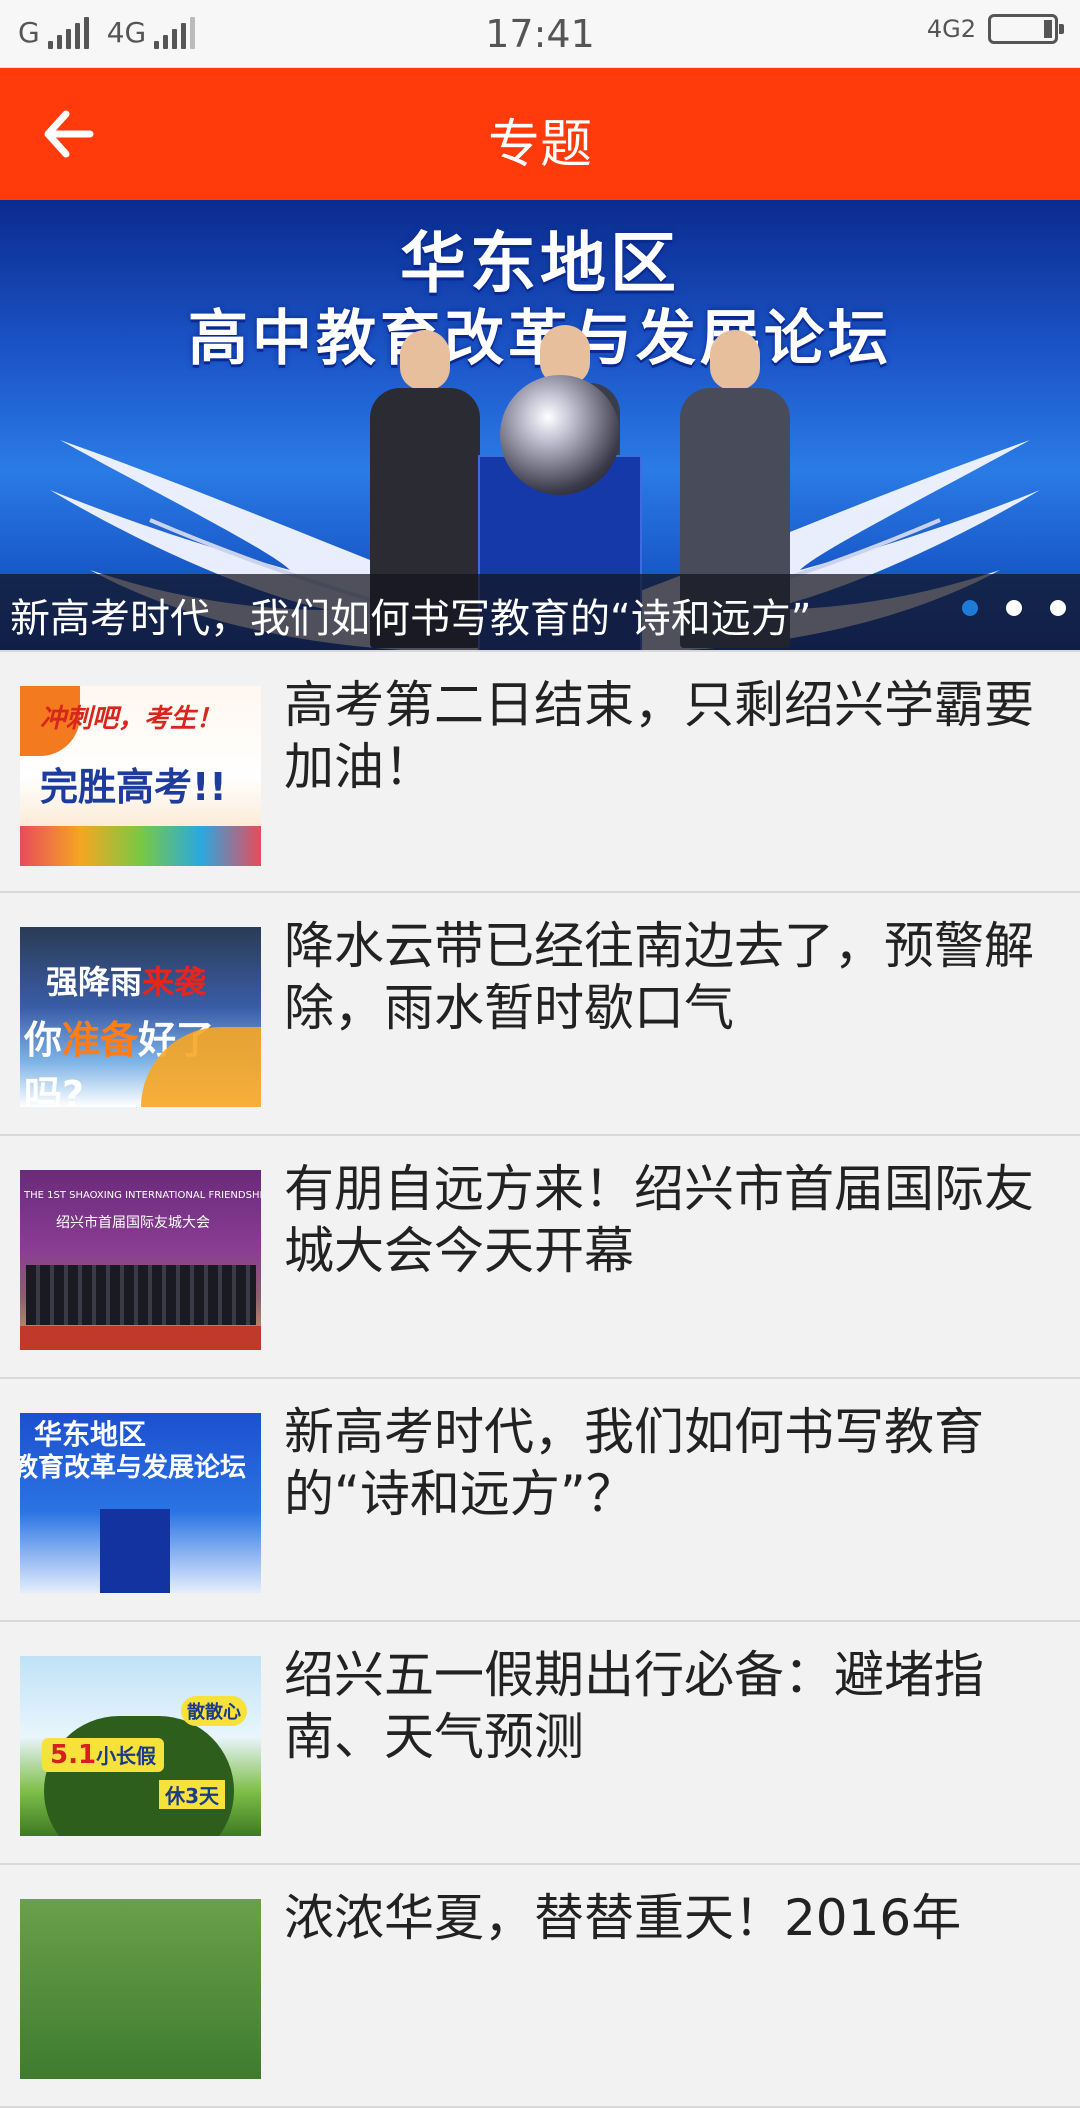  Describe the element at coordinates (131, 719) in the screenshot. I see `thumbnail-text: 冲刺吧，考生！` at that location.